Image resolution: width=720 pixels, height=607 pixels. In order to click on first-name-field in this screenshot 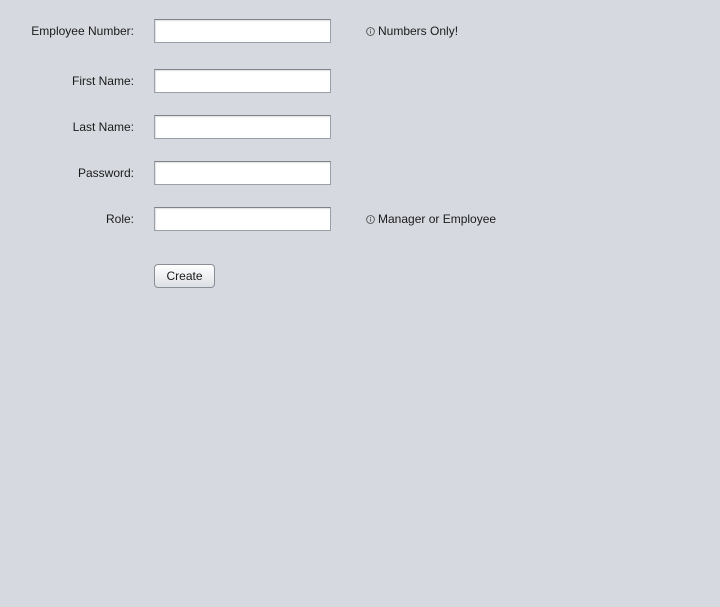, I will do `click(242, 81)`.